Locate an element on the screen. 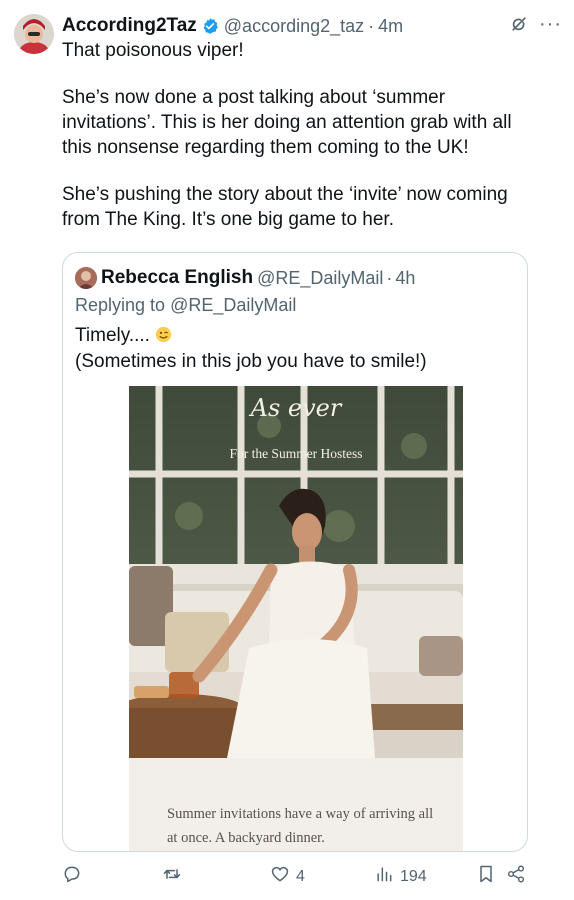 The height and width of the screenshot is (900, 574). grok-icon is located at coordinates (519, 24).